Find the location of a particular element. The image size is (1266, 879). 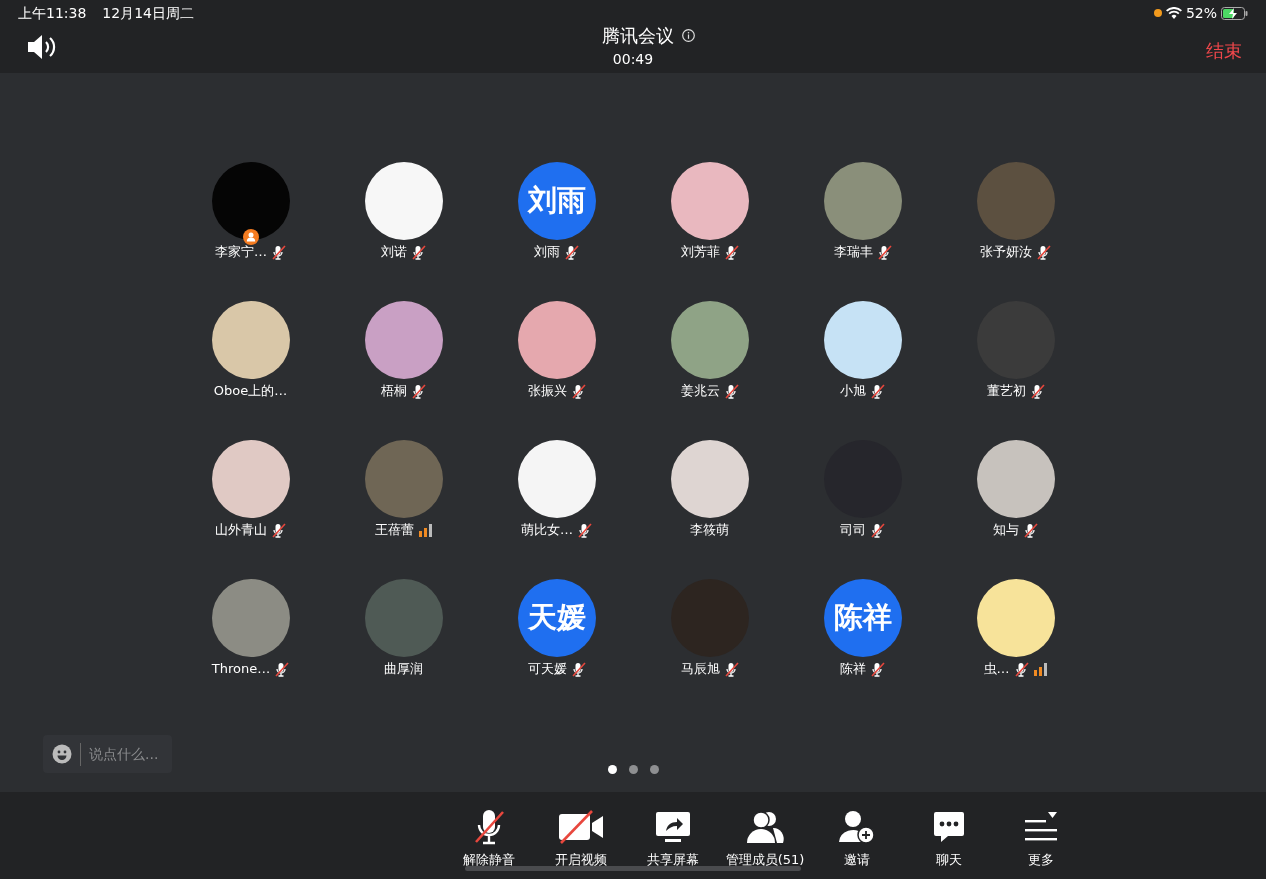

participant-name: 李筱萌 is located at coordinates (709, 530).